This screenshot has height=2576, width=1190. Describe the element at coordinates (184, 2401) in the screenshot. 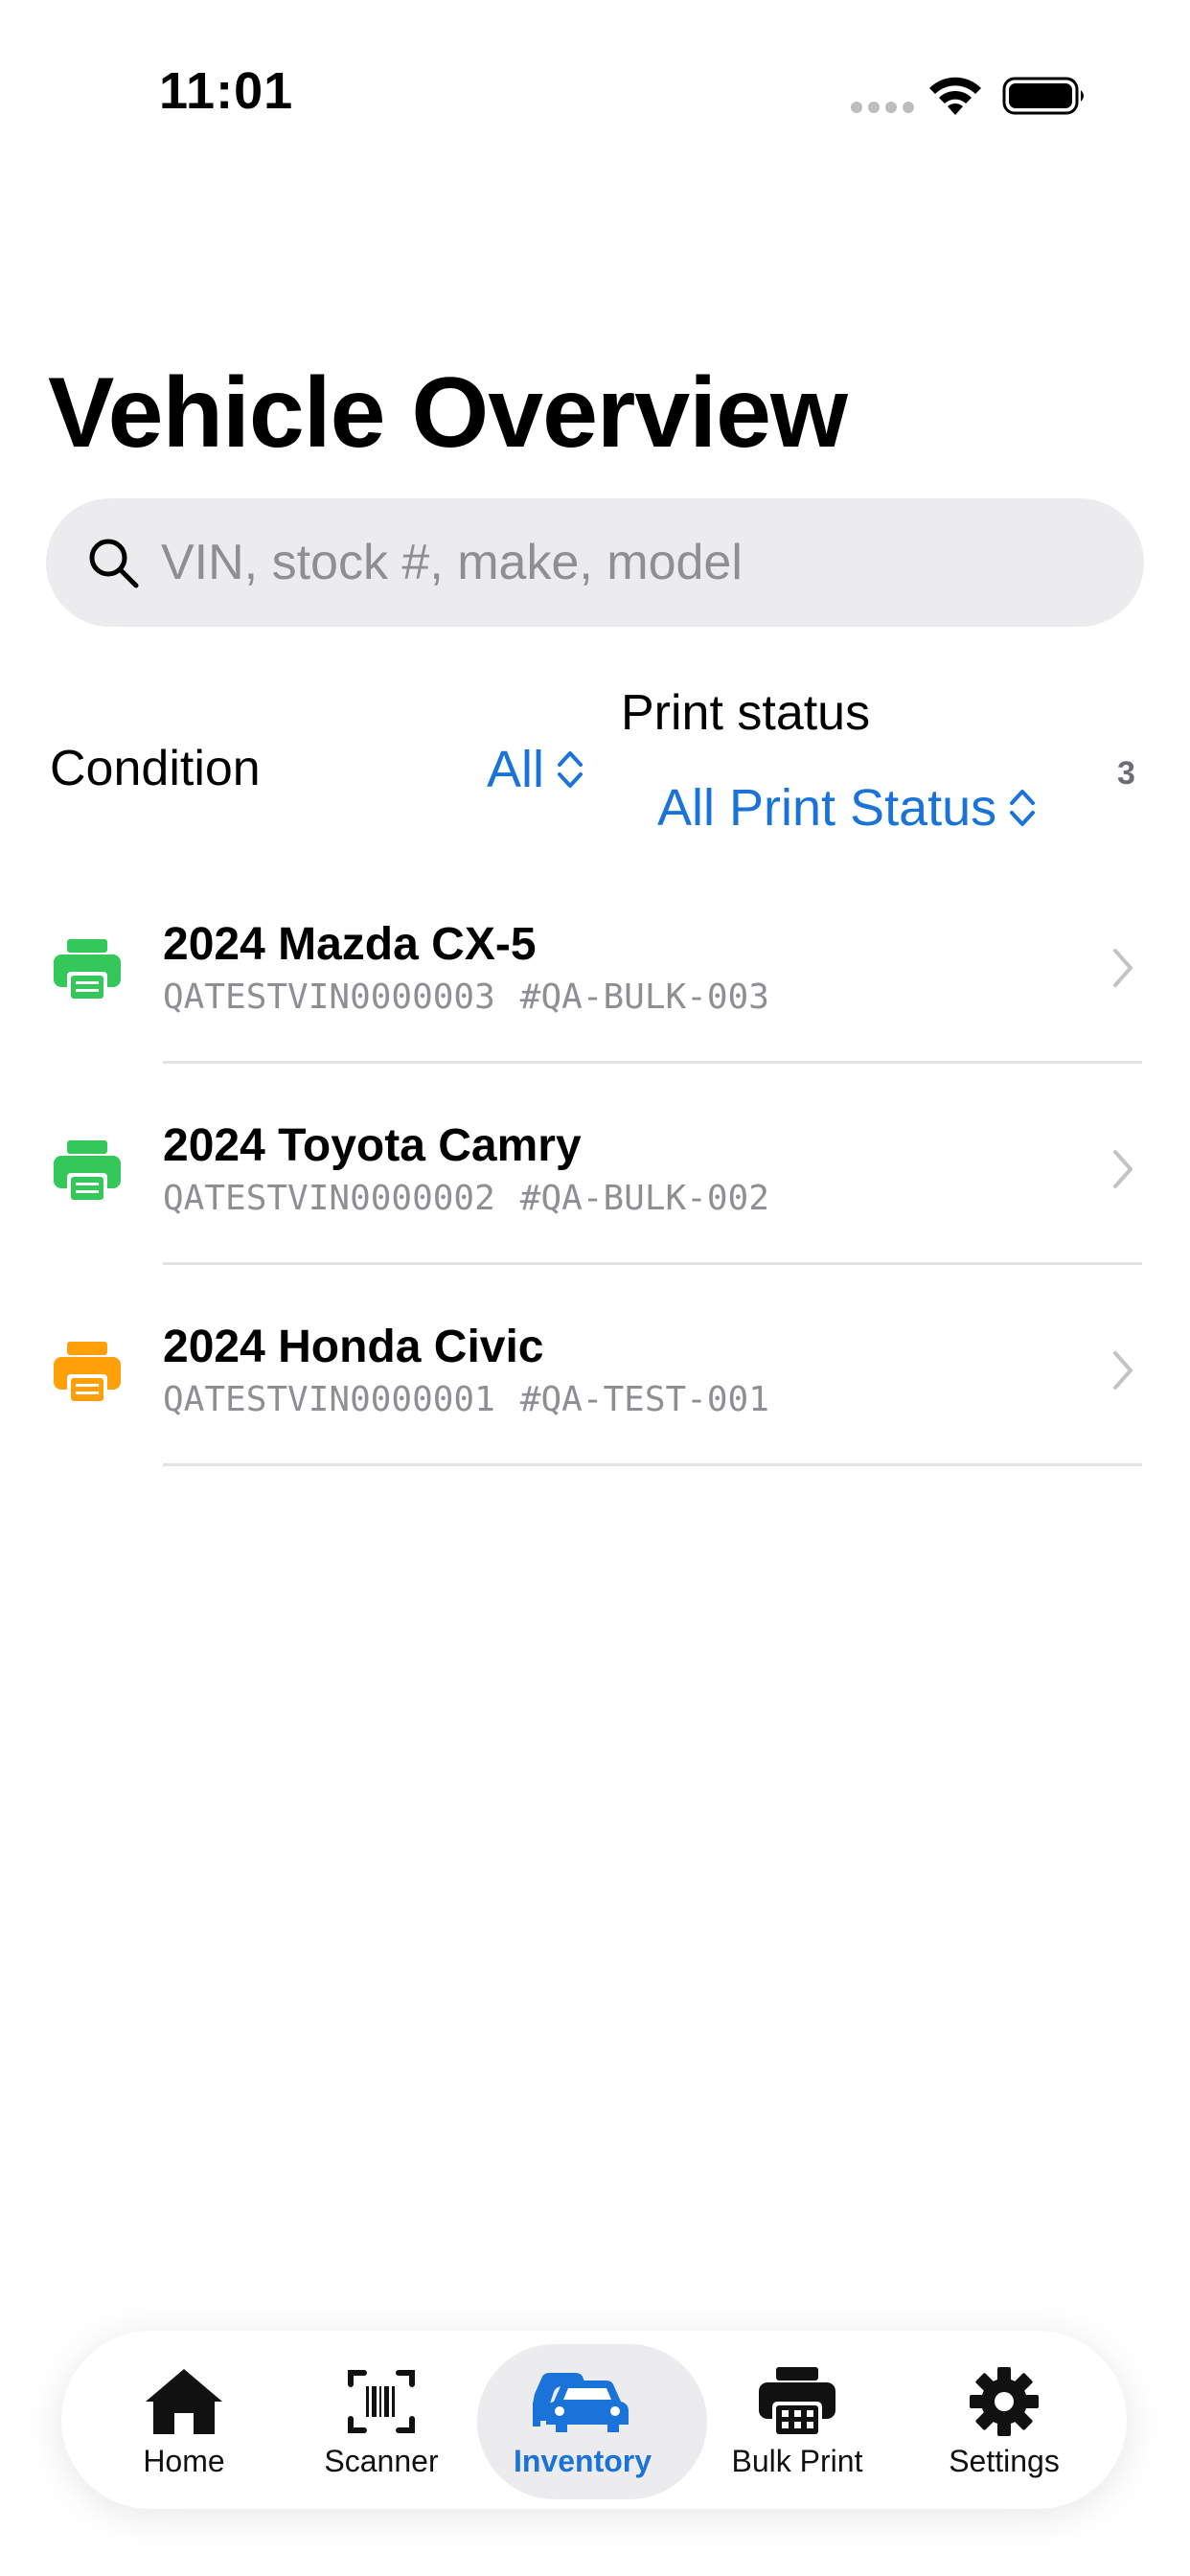

I see `house-icon` at that location.